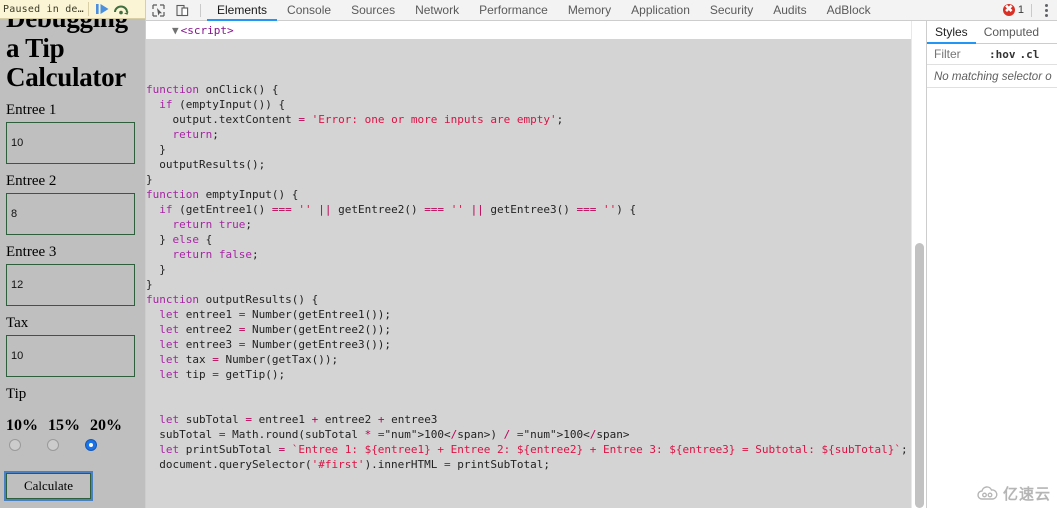  I want to click on field-label-tip: Tip, so click(16, 394).